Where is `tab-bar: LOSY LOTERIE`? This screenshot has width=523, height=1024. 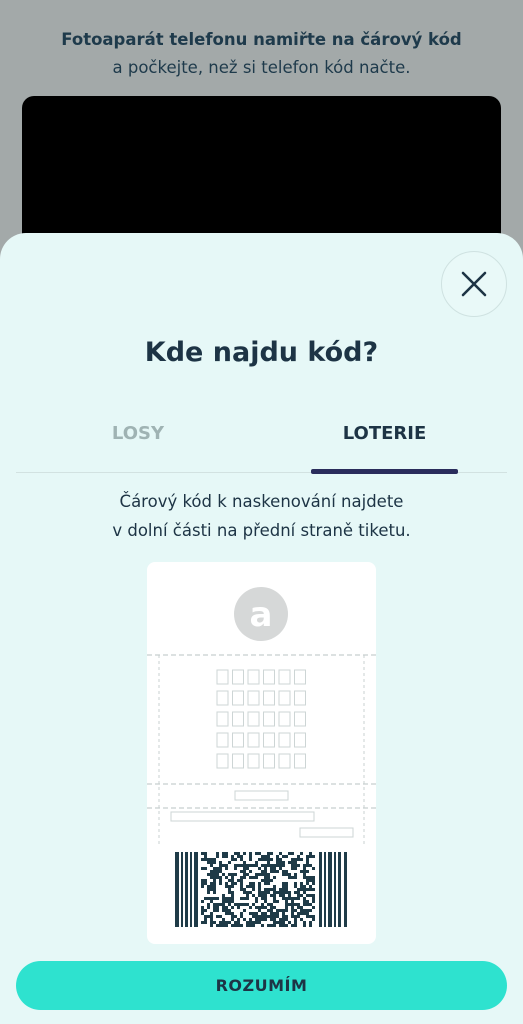 tab-bar: LOSY LOTERIE is located at coordinates (261, 447).